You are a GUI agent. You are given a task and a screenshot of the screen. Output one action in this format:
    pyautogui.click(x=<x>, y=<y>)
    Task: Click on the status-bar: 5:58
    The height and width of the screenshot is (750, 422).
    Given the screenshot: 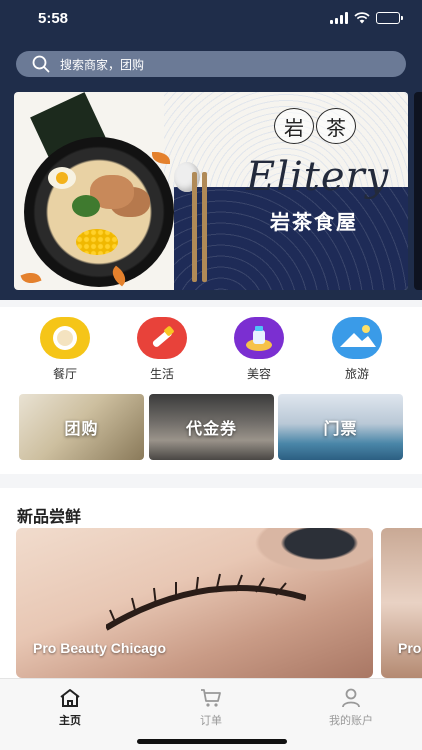 What is the action you would take?
    pyautogui.click(x=211, y=20)
    